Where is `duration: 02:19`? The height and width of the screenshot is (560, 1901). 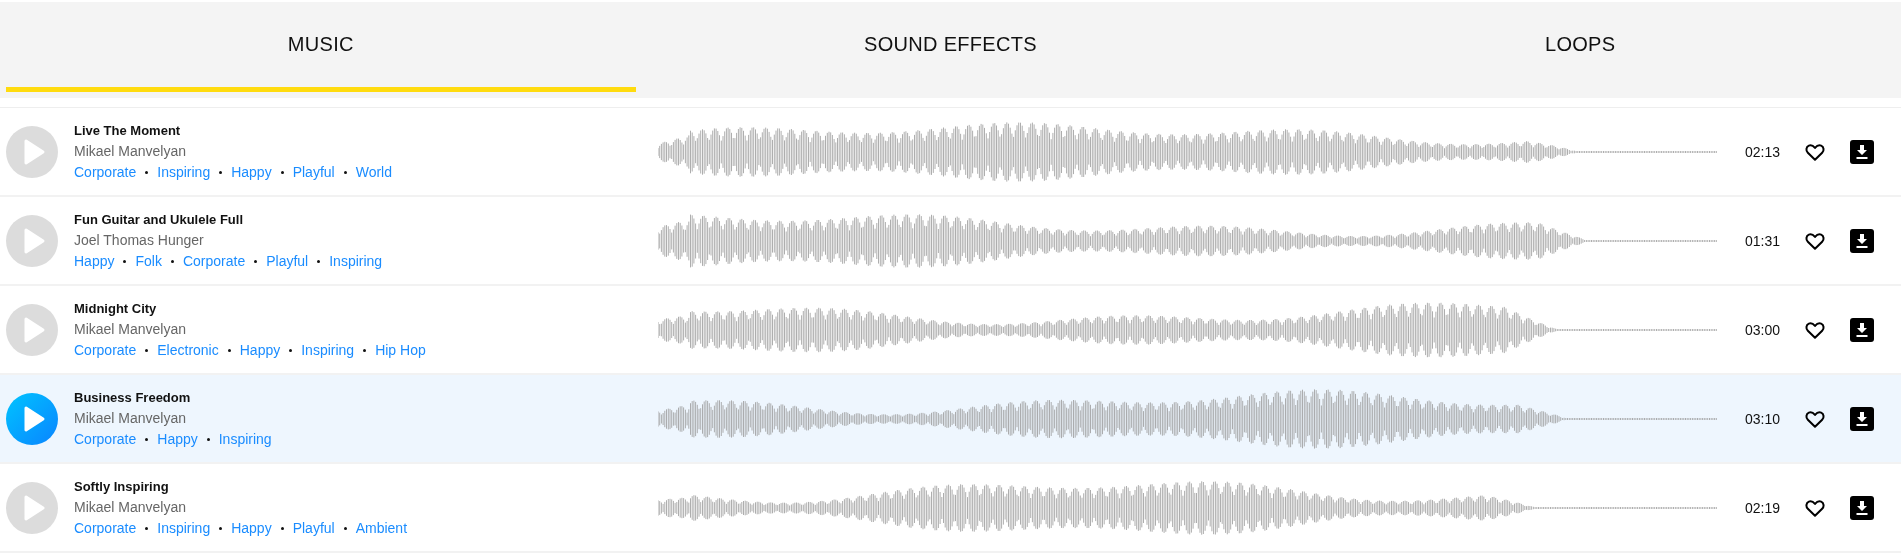 duration: 02:19 is located at coordinates (1761, 507).